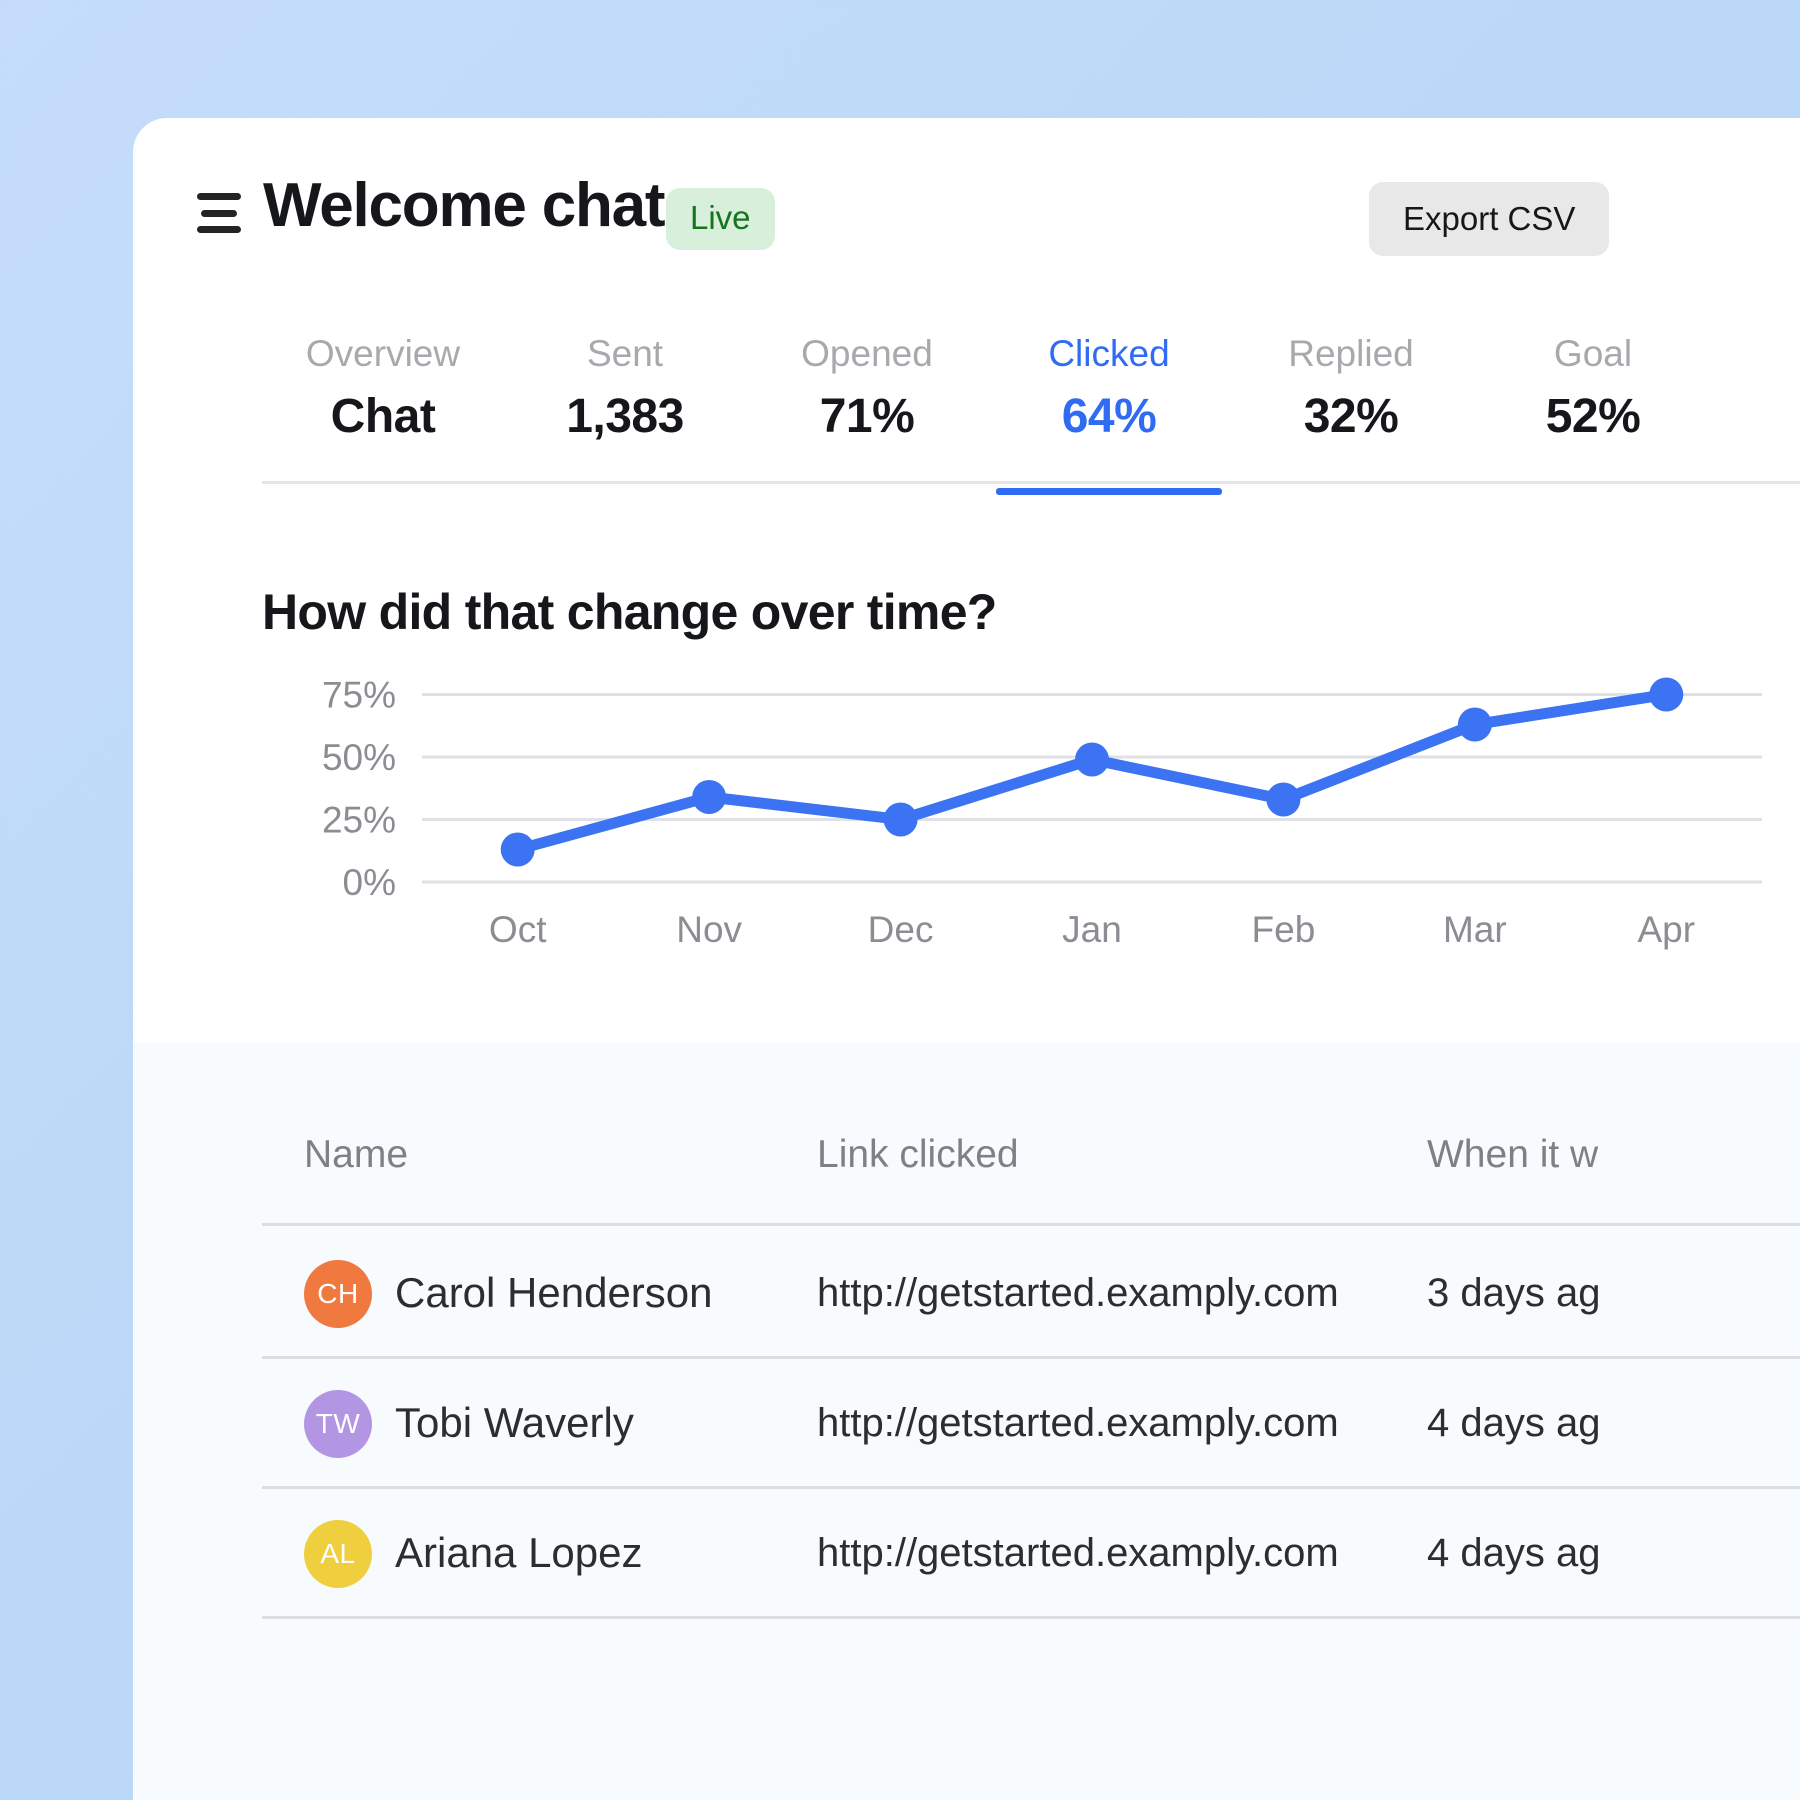 The height and width of the screenshot is (1800, 1800). Describe the element at coordinates (901, 929) in the screenshot. I see `x-axis-tick-label: Dec` at that location.